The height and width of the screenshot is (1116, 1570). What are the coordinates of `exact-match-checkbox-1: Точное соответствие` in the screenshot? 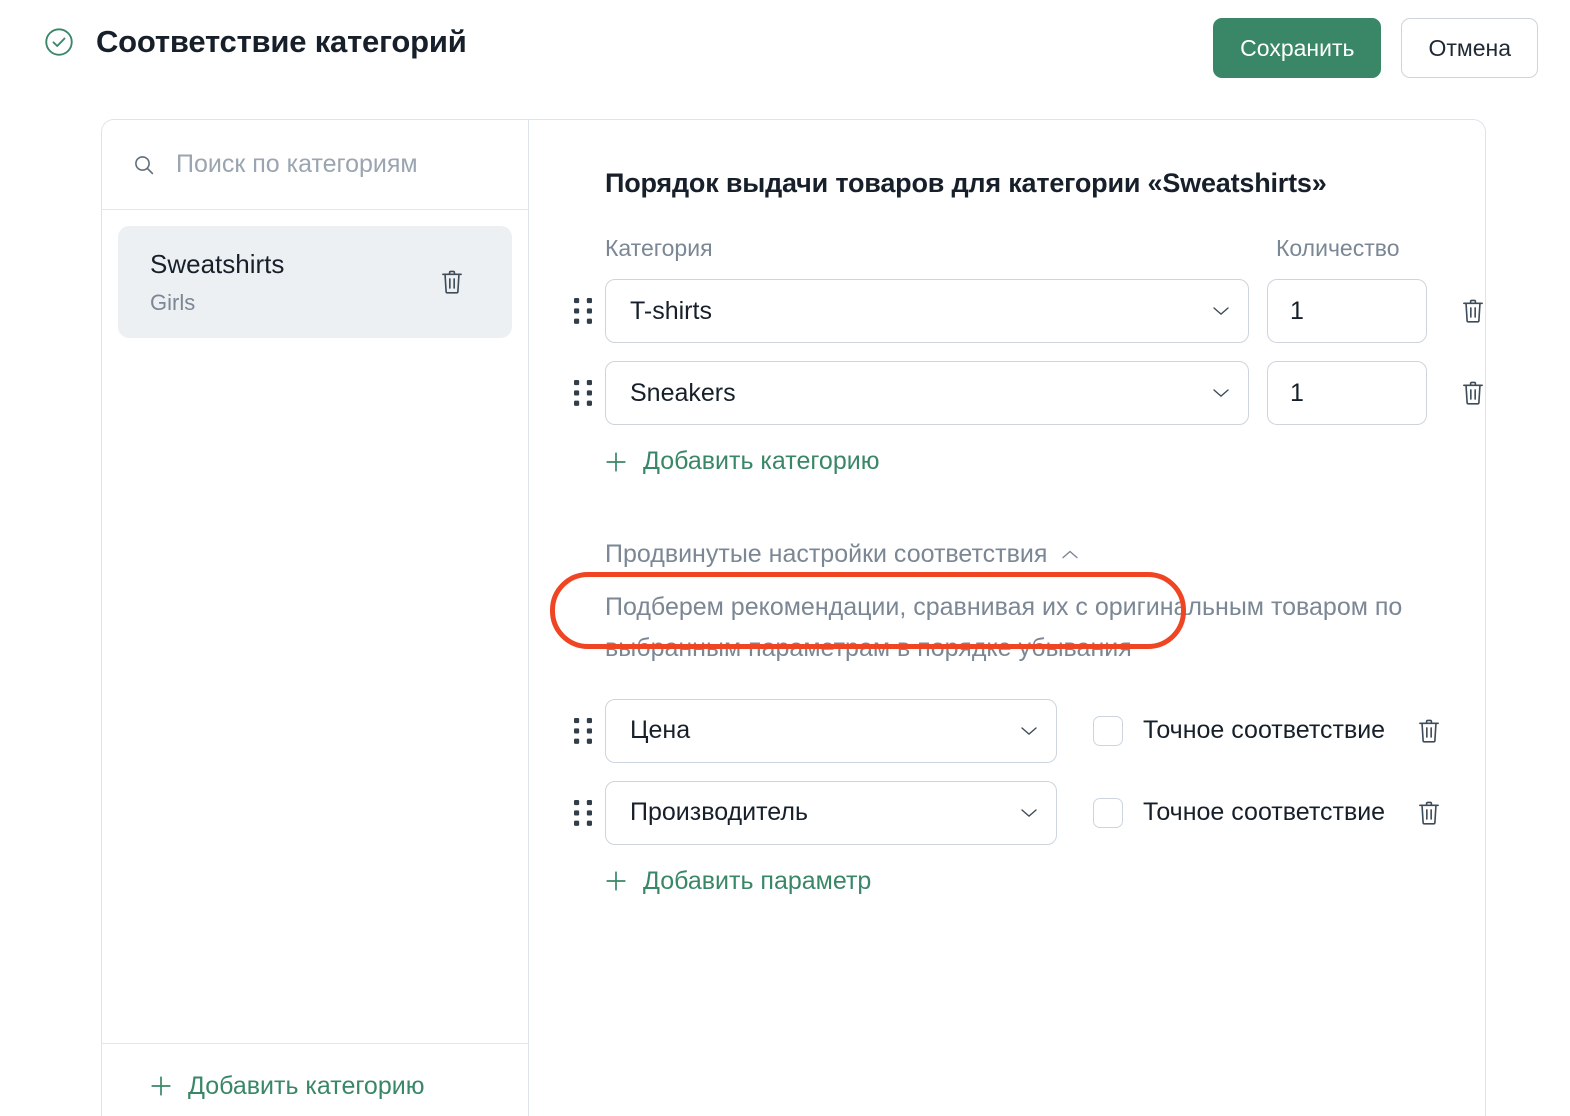 It's located at (1239, 812).